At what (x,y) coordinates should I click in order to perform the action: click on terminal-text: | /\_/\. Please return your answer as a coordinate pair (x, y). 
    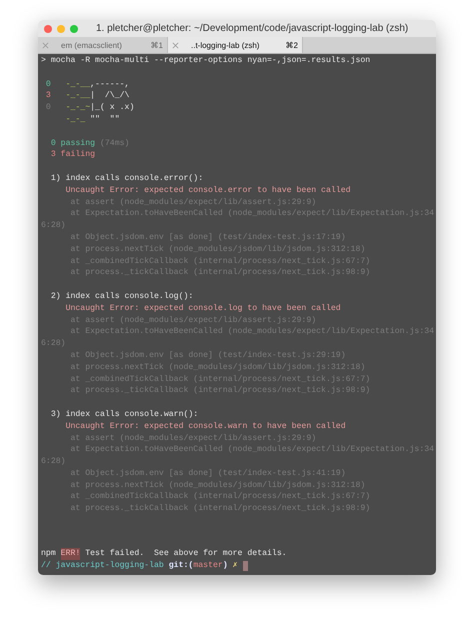
    Looking at the image, I should click on (110, 96).